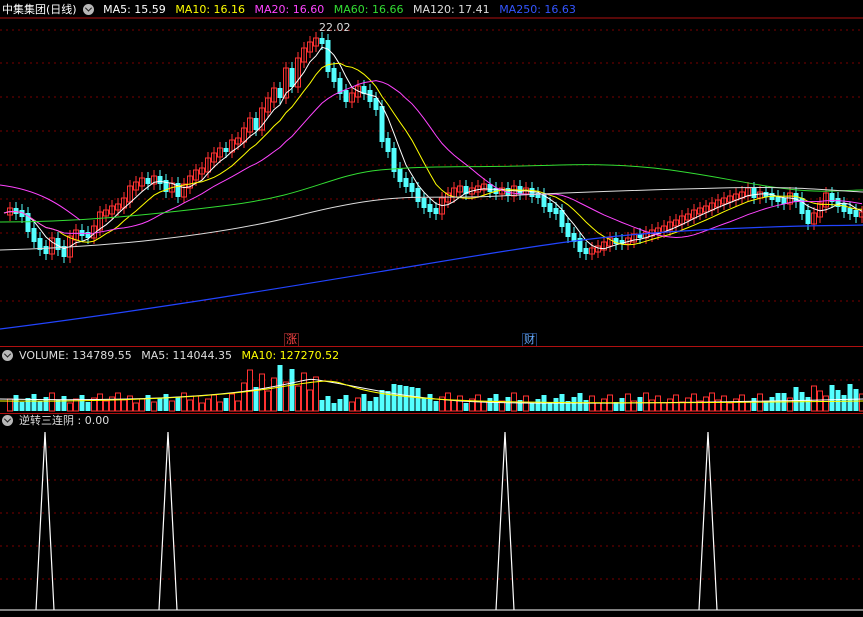 The width and height of the screenshot is (863, 617). I want to click on ma120-label: MA120: 17.41, so click(451, 9).